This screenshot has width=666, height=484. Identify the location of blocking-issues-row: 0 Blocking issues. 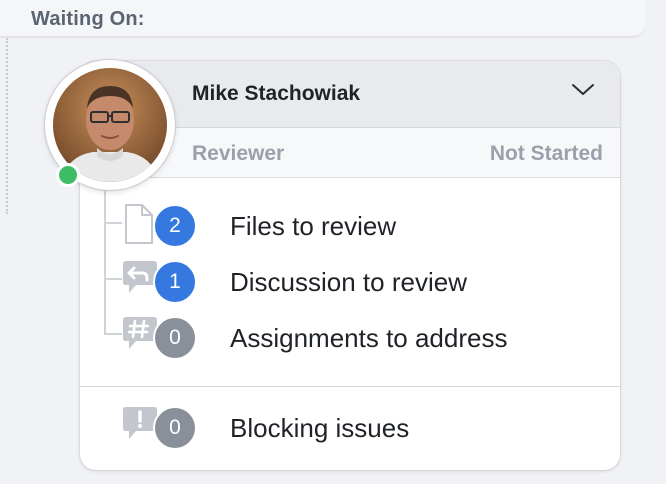
(350, 426).